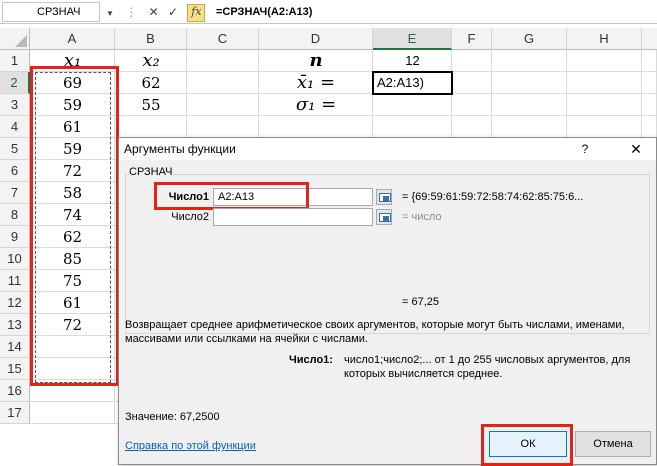 This screenshot has width=657, height=466. I want to click on select-all-corner, so click(15, 39).